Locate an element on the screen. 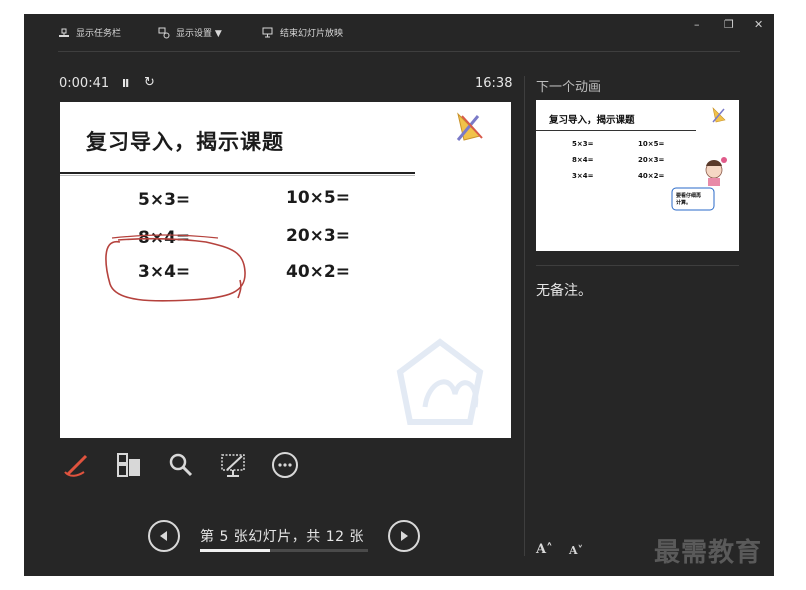 The width and height of the screenshot is (806, 590). top-toolbar: 显示任务栏 显示设置 ▼ 结束幻灯片放映 – ❐ ✕ is located at coordinates (399, 33).